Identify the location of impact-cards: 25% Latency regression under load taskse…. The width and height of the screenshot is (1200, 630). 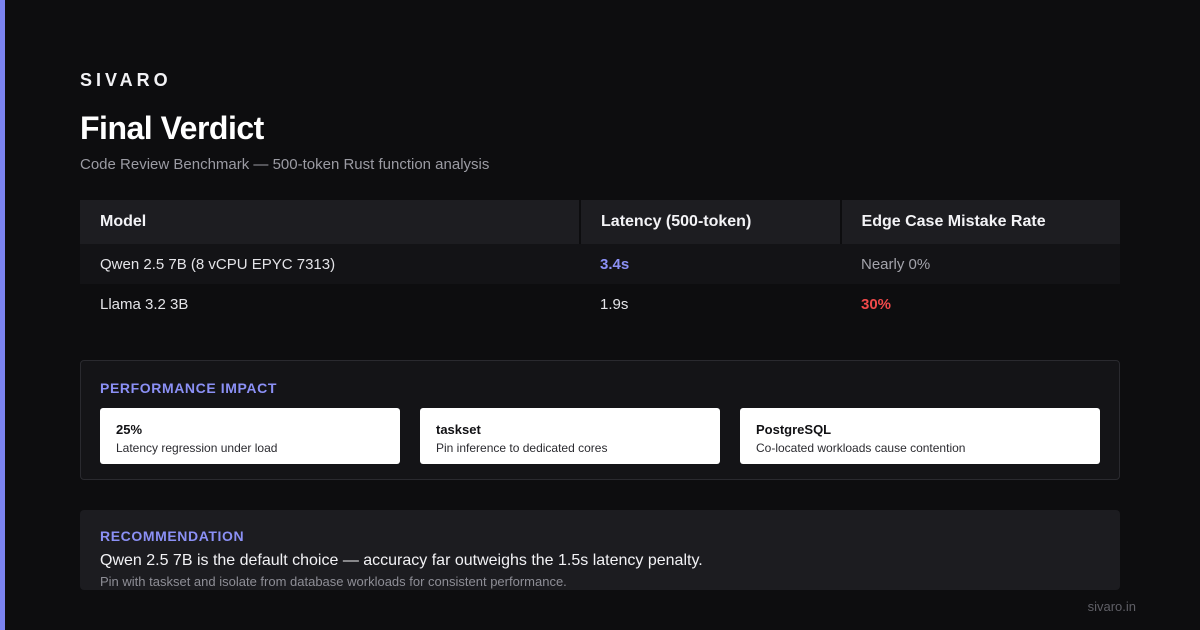
(600, 436).